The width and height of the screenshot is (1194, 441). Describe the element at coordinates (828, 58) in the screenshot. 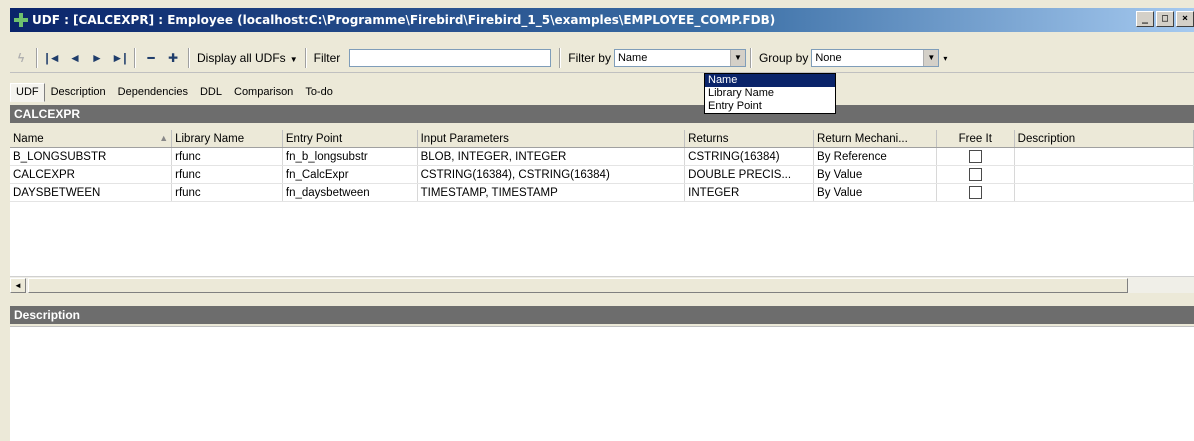

I see `group-by-value: None` at that location.